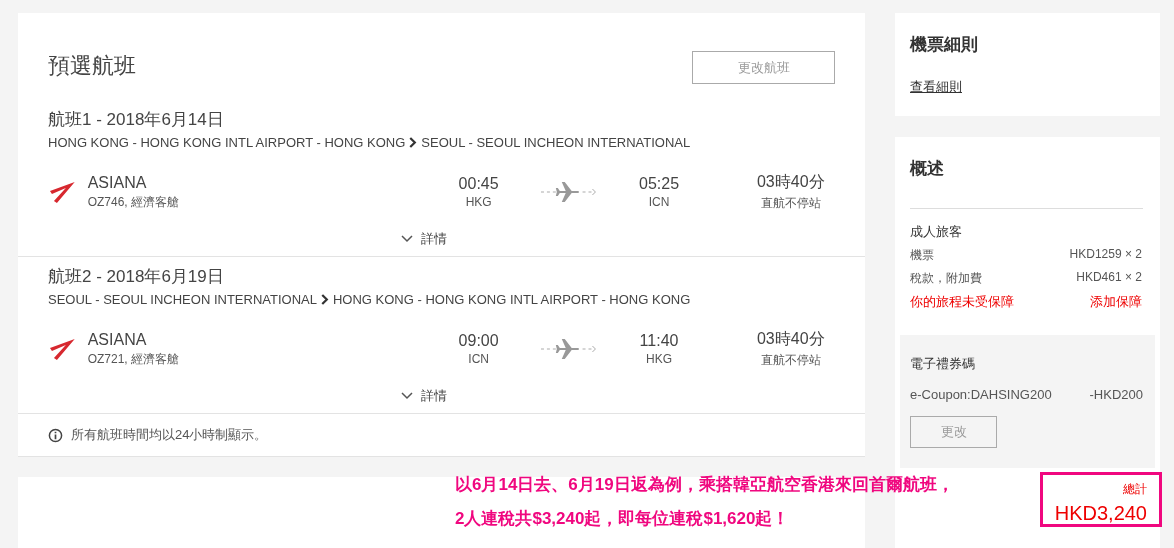  What do you see at coordinates (1134, 489) in the screenshot?
I see `total-label: 總計` at bounding box center [1134, 489].